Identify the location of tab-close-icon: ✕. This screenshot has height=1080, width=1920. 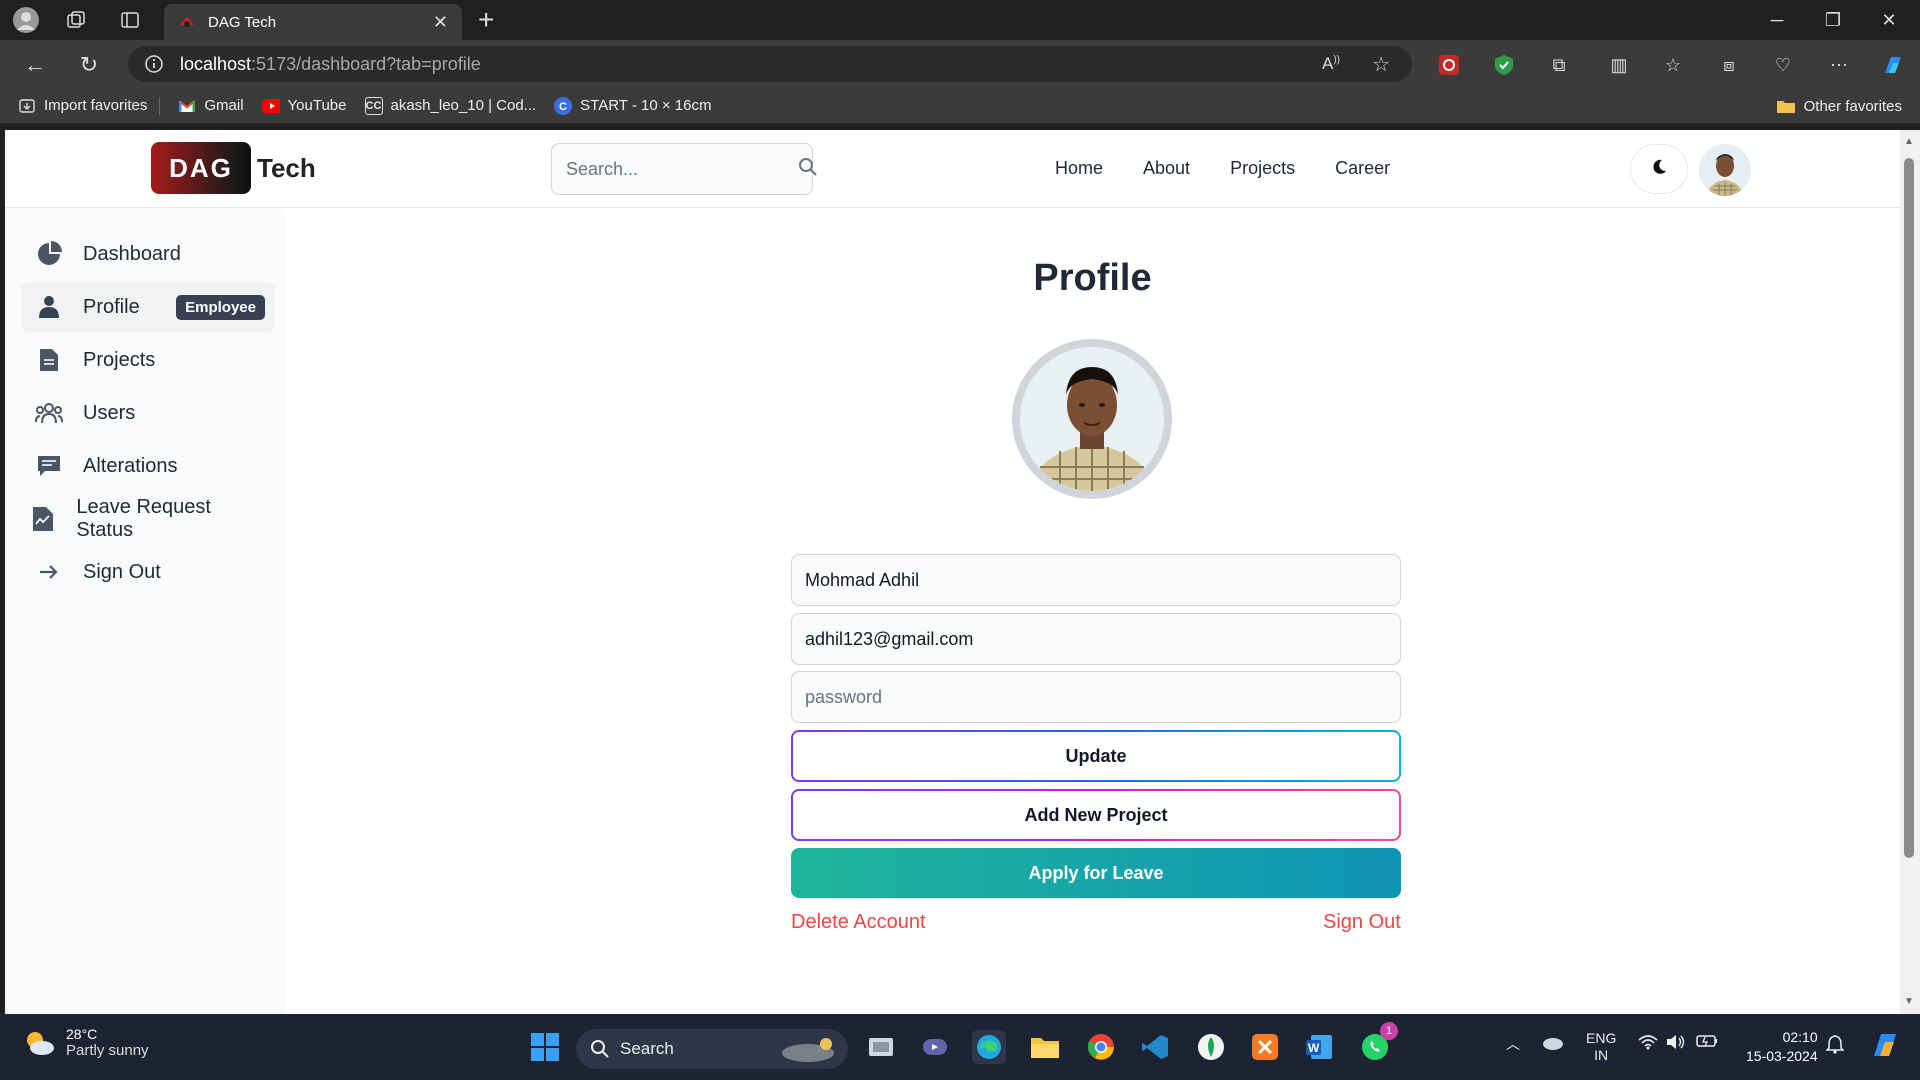
(440, 22).